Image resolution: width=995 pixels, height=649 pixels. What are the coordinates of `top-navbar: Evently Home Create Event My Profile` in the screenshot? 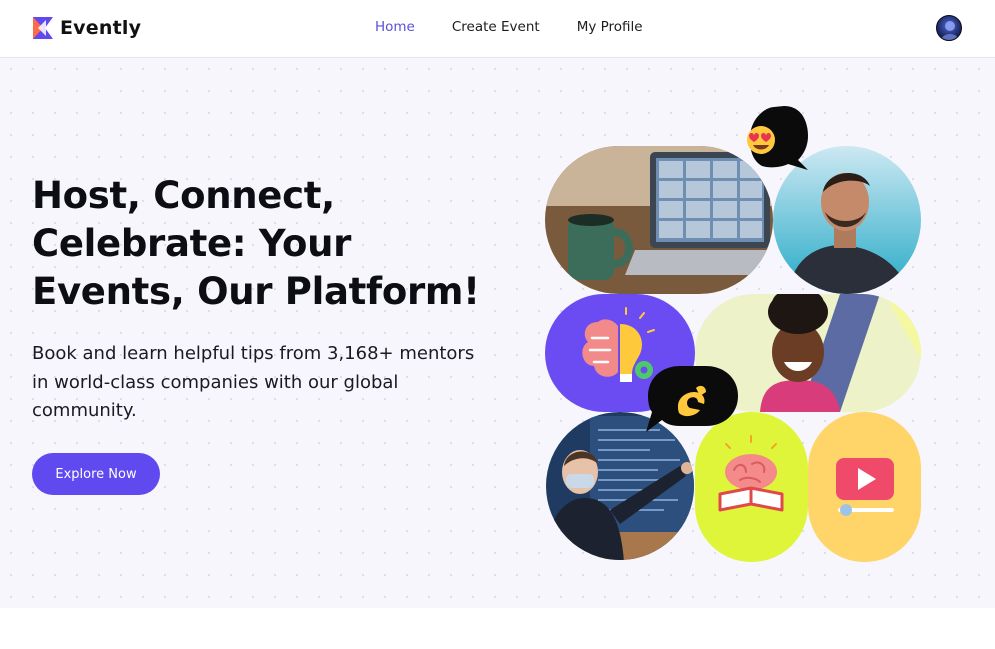 It's located at (497, 29).